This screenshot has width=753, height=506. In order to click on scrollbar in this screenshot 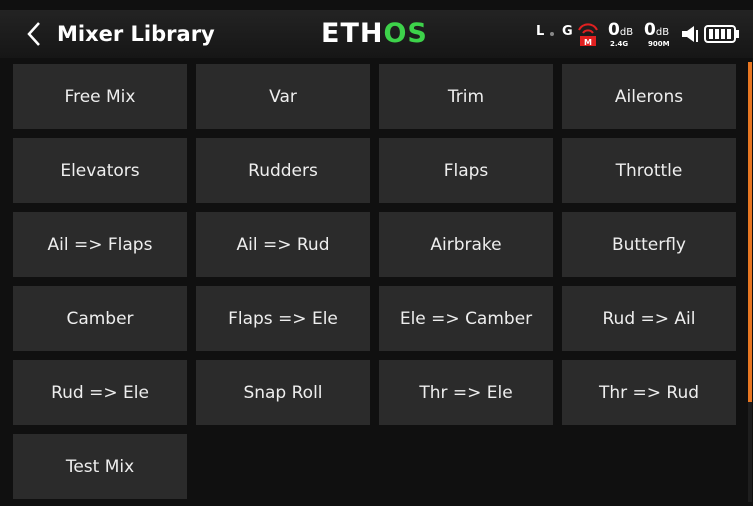, I will do `click(750, 282)`.